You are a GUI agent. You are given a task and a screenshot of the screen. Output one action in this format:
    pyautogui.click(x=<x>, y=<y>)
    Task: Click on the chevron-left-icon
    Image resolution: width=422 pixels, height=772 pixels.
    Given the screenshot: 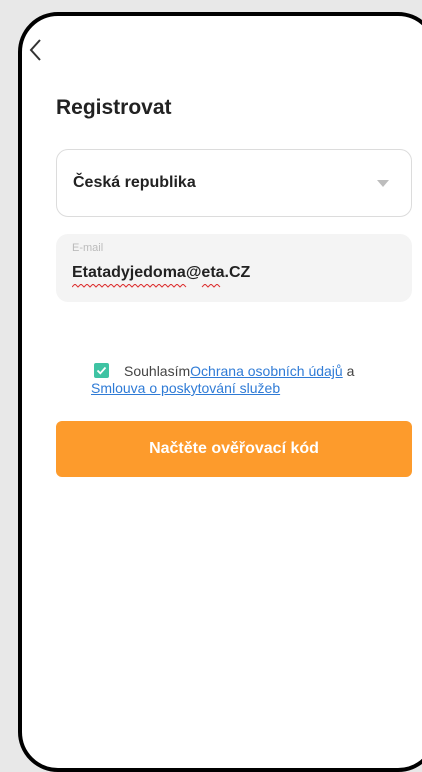 What is the action you would take?
    pyautogui.click(x=35, y=50)
    